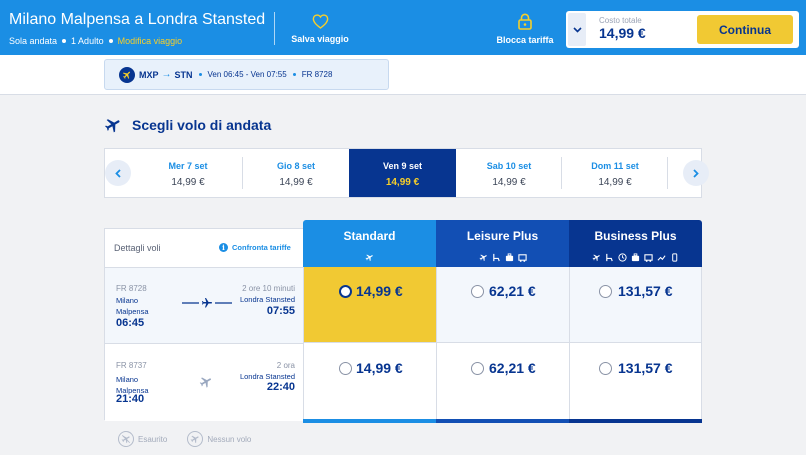 The image size is (806, 455). What do you see at coordinates (525, 21) in the screenshot?
I see `lock-icon` at bounding box center [525, 21].